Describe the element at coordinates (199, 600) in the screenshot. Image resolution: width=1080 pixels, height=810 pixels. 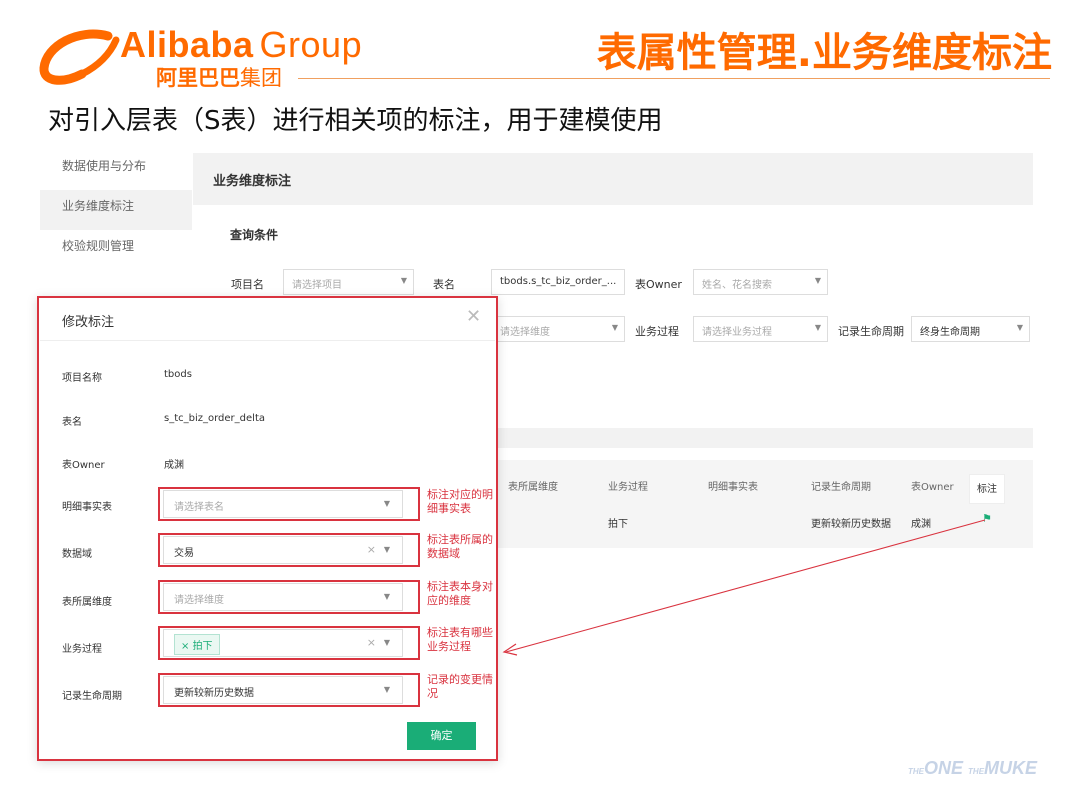
I see `dimension-placeholder: 请选择维度` at that location.